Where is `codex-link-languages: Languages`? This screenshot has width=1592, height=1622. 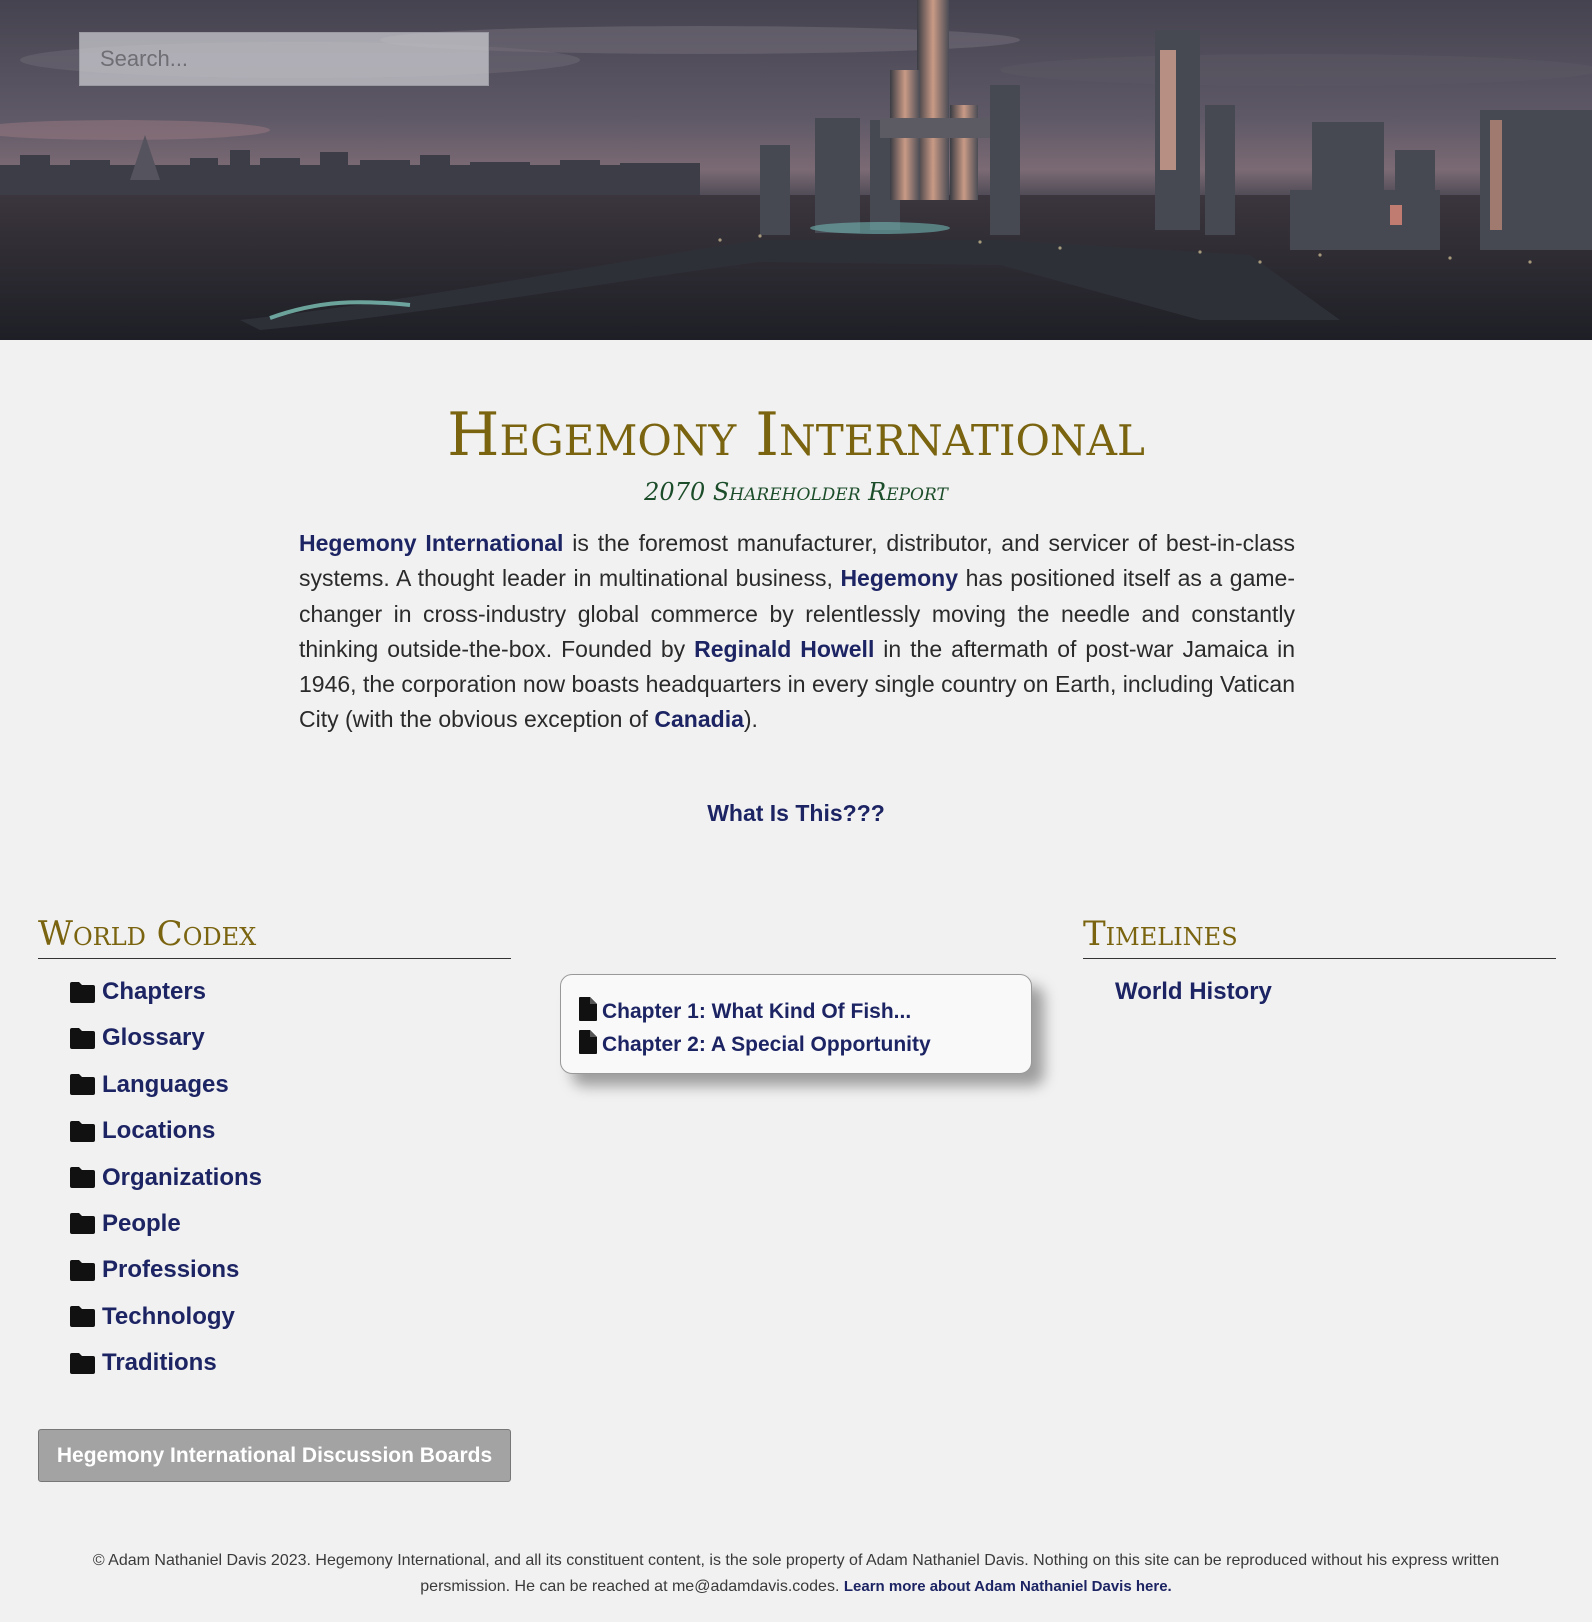
codex-link-languages: Languages is located at coordinates (165, 1085).